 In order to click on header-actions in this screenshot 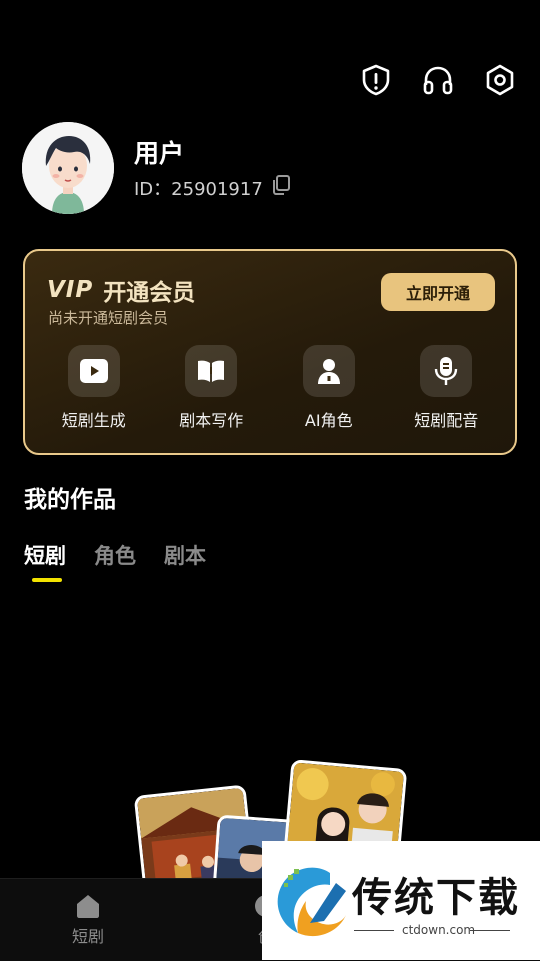, I will do `click(438, 80)`.